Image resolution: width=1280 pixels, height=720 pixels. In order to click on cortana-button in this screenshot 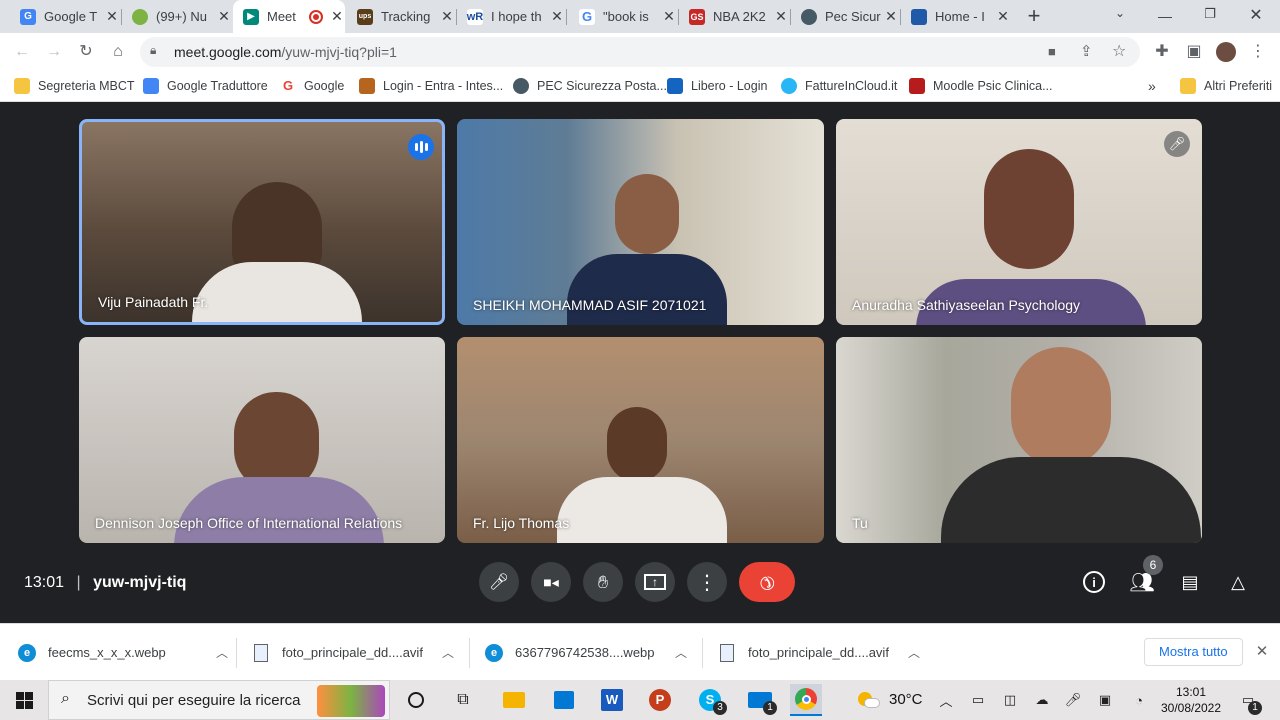, I will do `click(416, 700)`.